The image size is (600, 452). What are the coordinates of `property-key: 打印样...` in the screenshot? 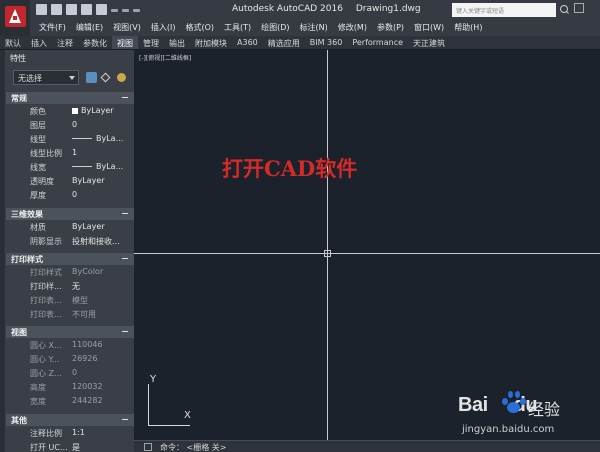 It's located at (46, 286).